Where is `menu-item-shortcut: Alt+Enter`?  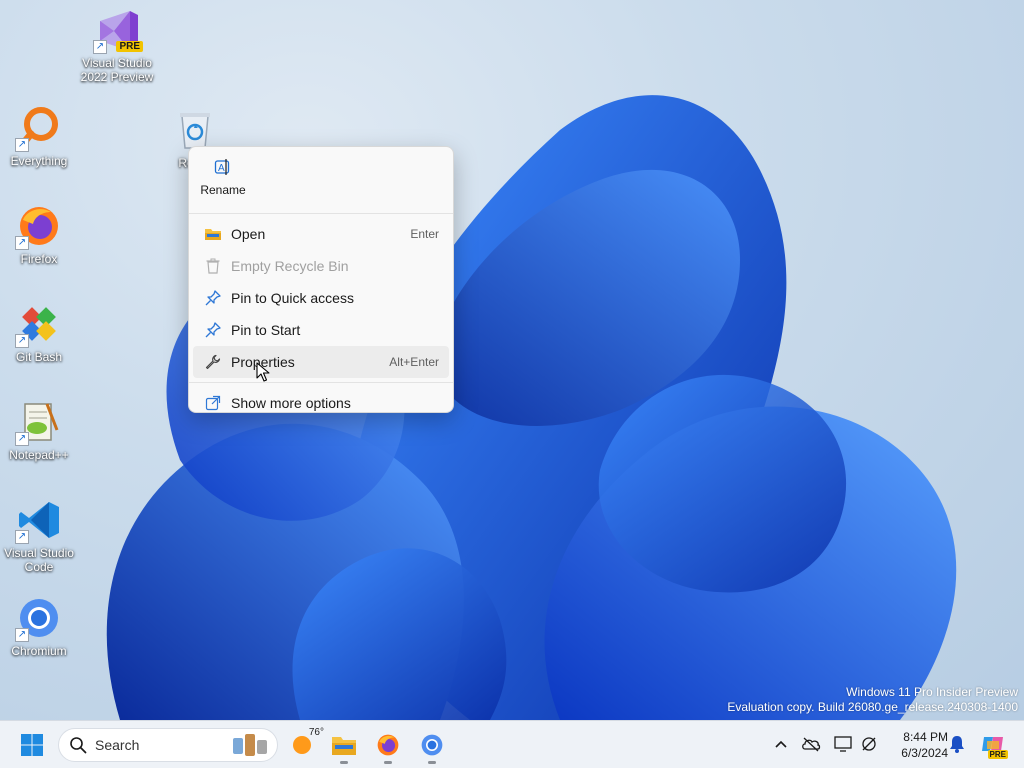
menu-item-shortcut: Alt+Enter is located at coordinates (414, 362).